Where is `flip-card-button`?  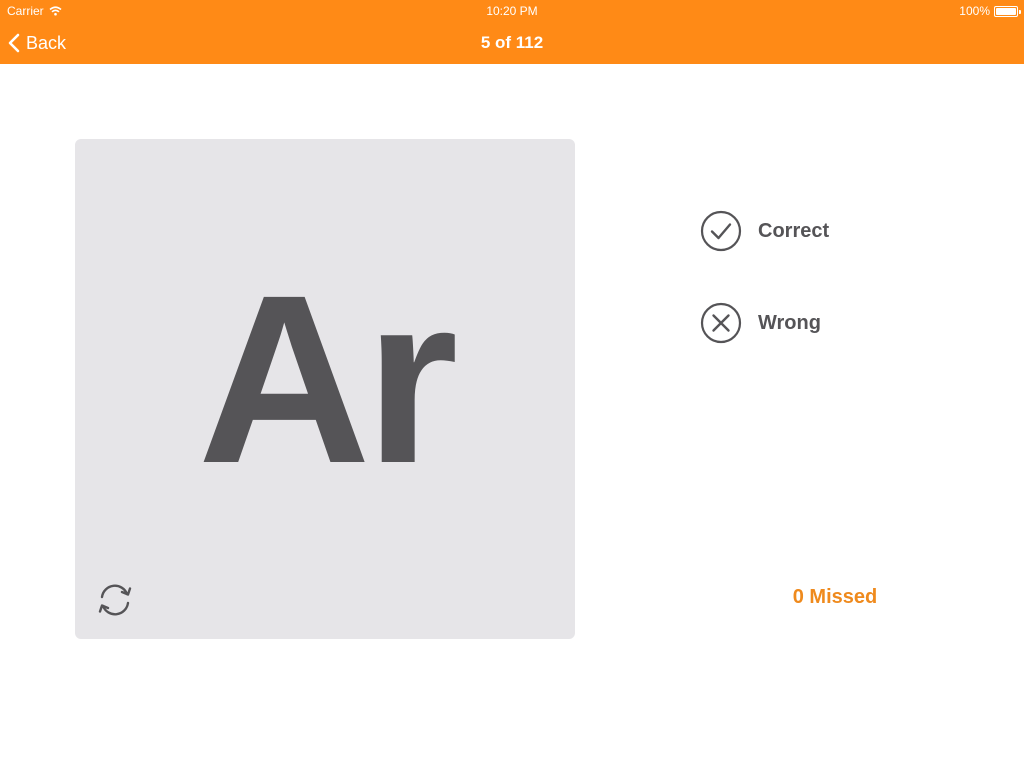 flip-card-button is located at coordinates (115, 600).